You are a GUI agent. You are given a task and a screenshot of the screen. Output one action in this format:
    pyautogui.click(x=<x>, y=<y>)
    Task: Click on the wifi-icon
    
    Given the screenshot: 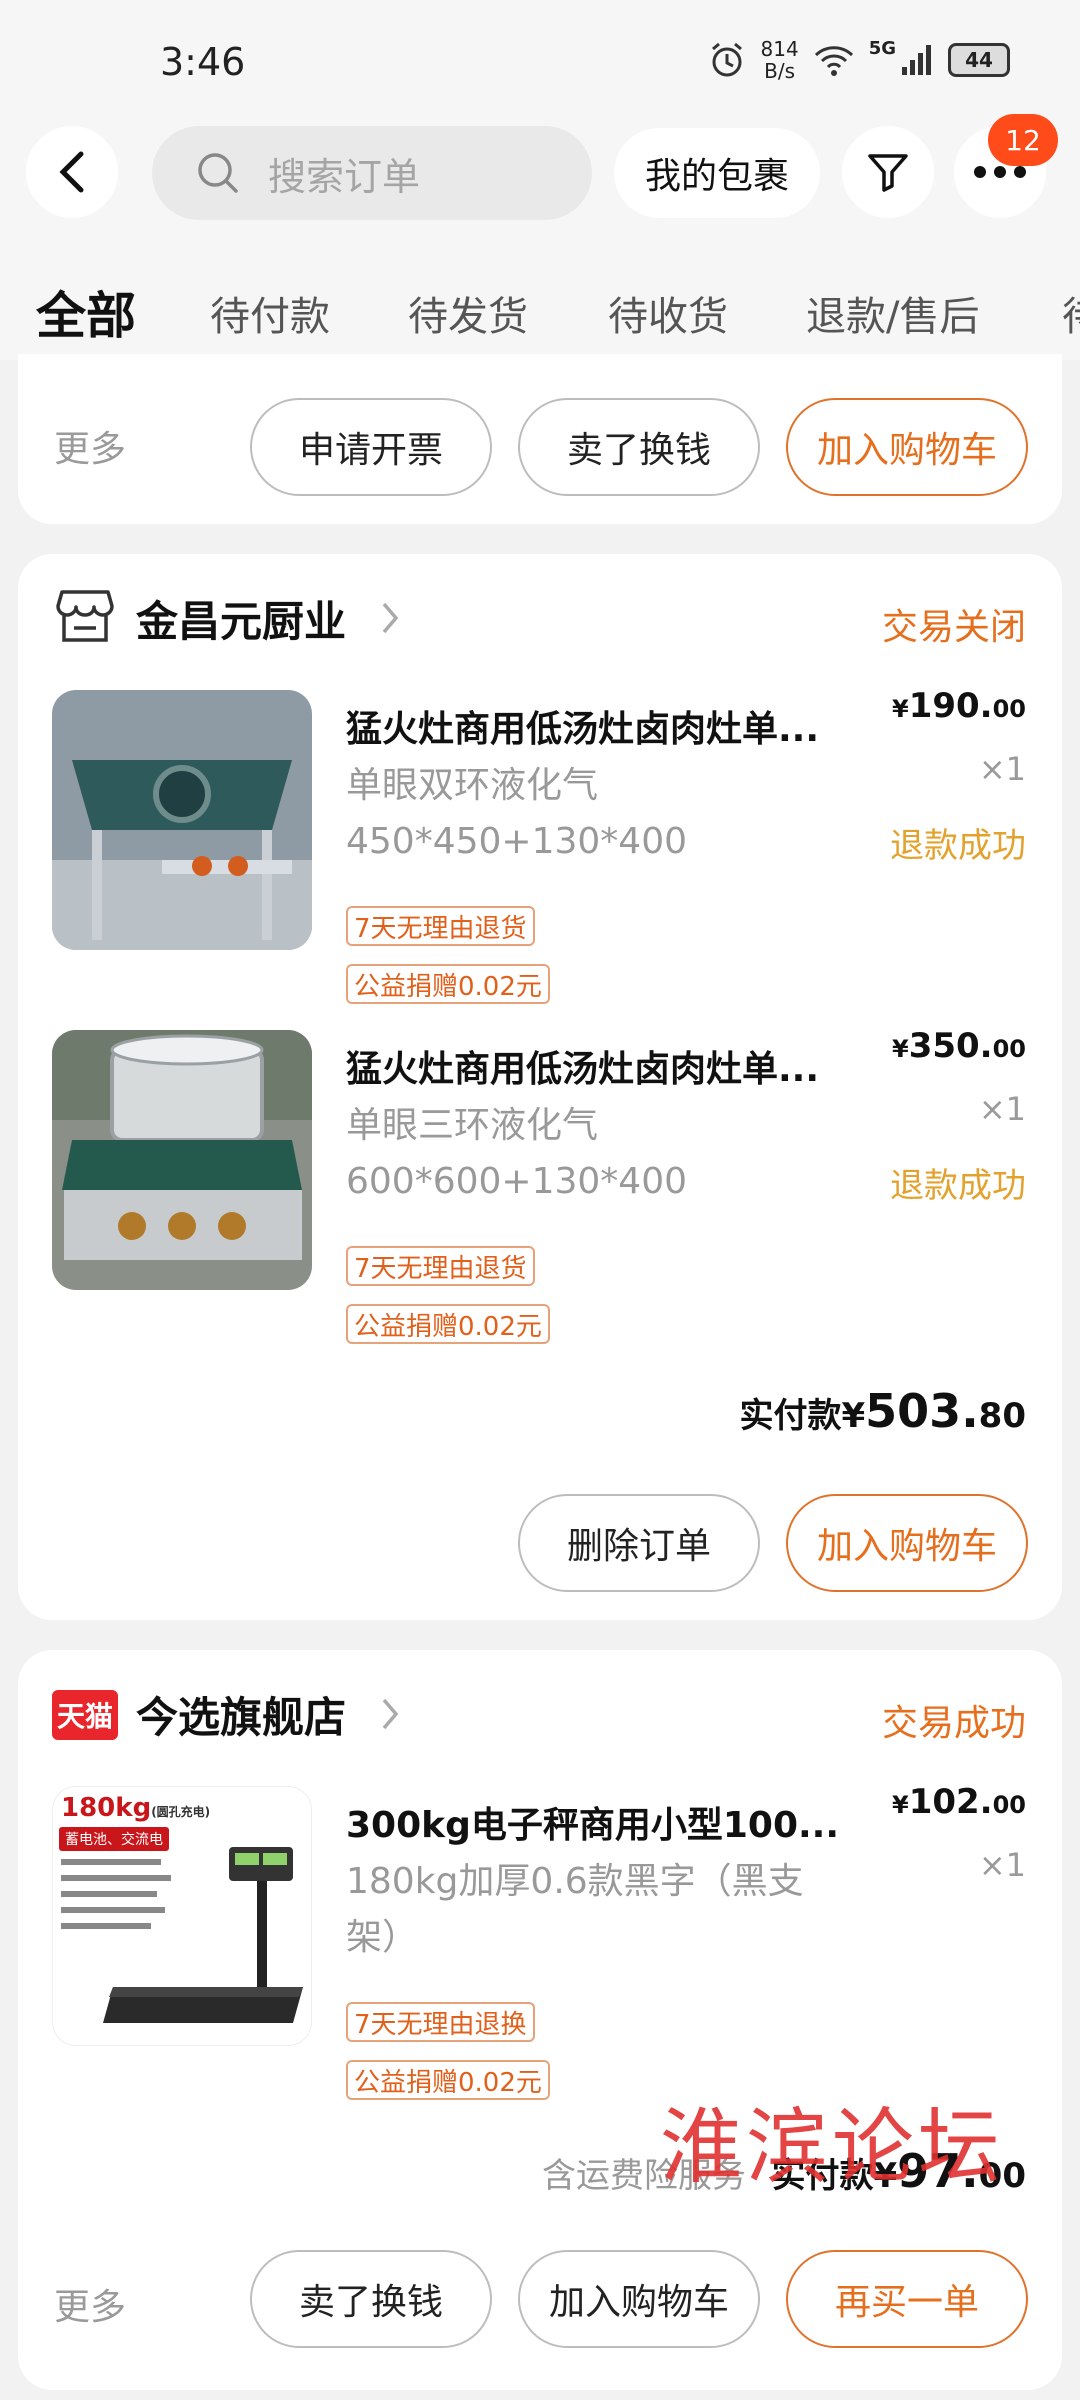 What is the action you would take?
    pyautogui.click(x=833, y=61)
    